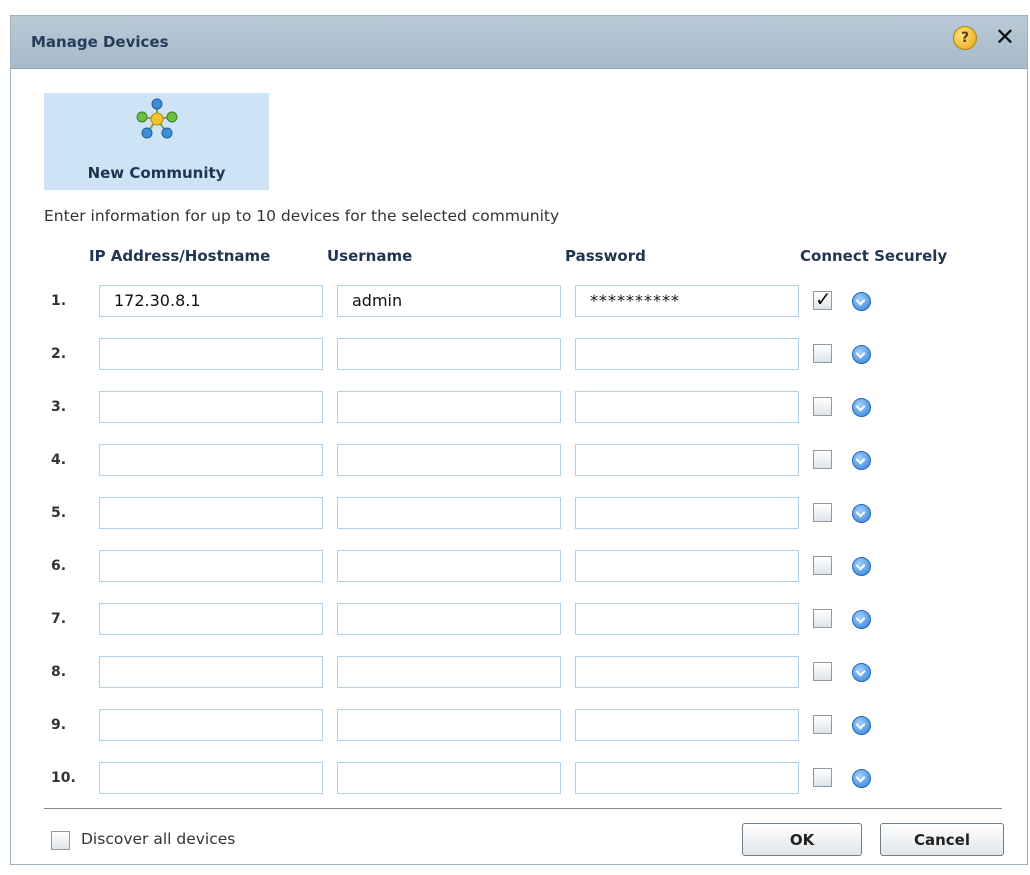  I want to click on row-number: 6., so click(59, 566).